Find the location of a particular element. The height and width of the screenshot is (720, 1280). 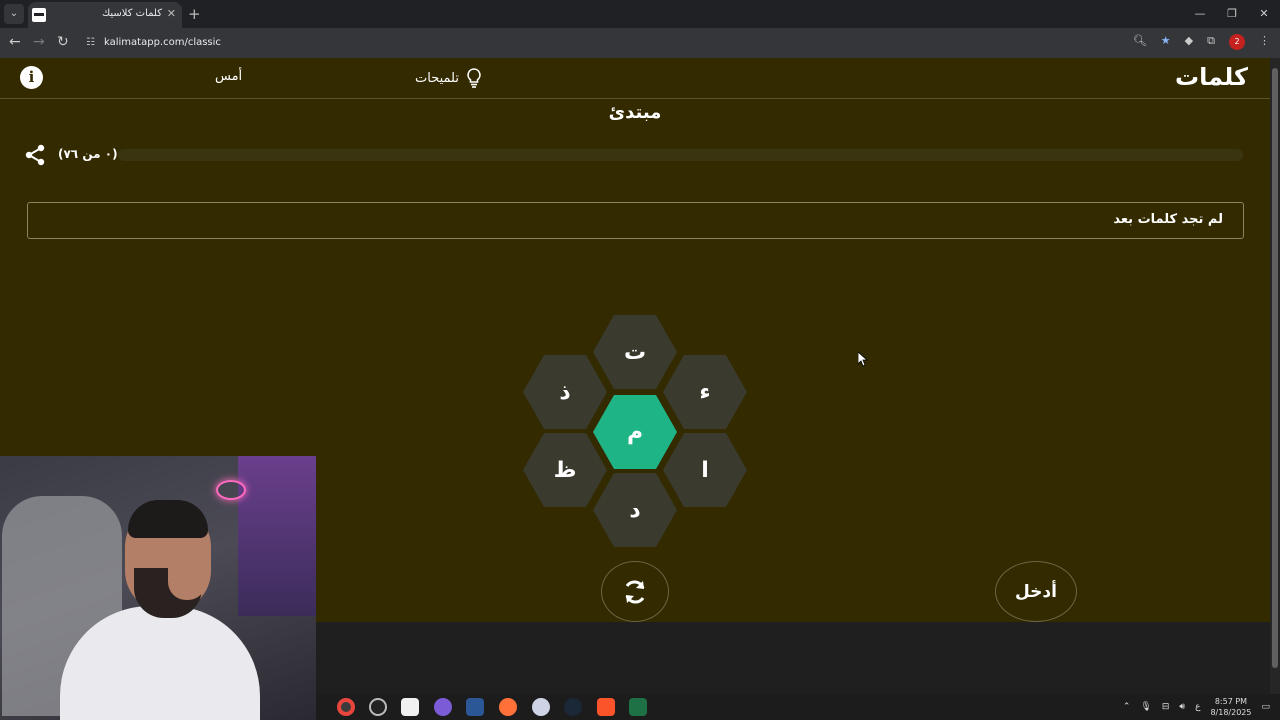

steam-taskbar-icon is located at coordinates (573, 707).